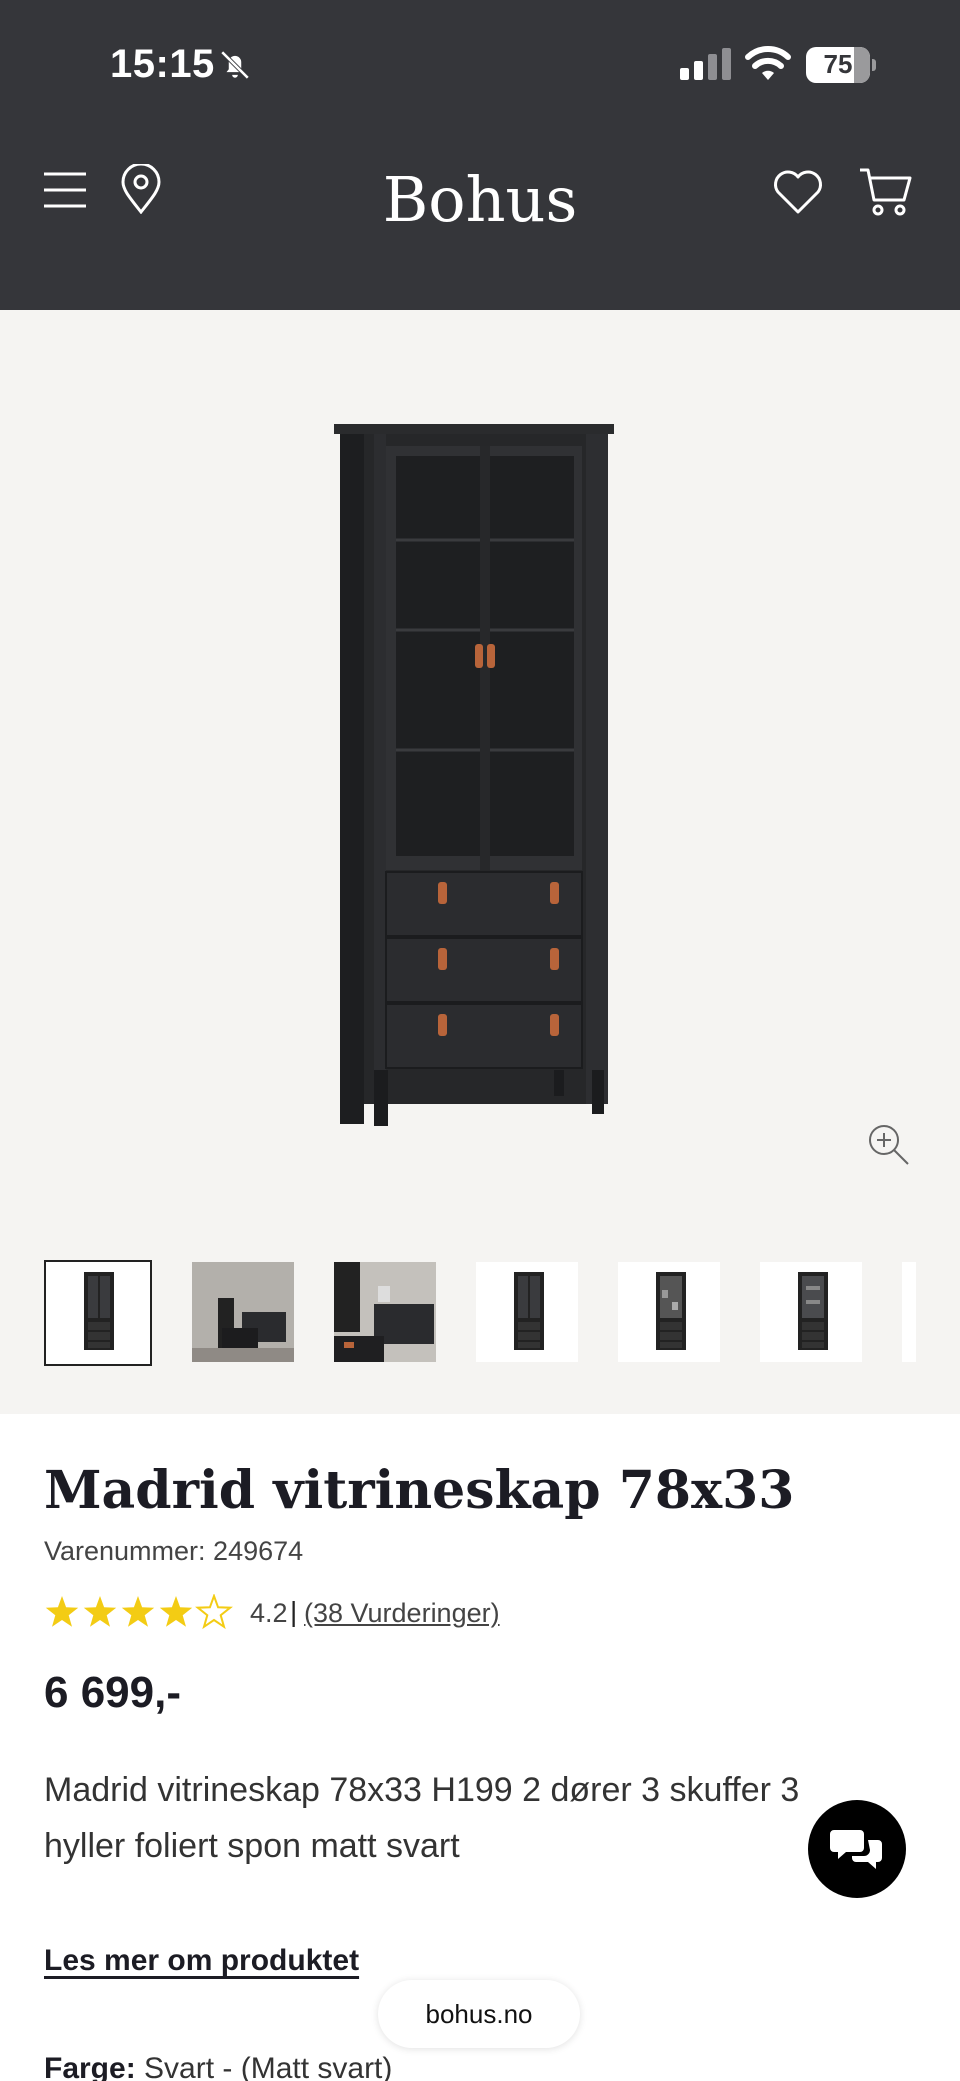 This screenshot has height=2081, width=960. What do you see at coordinates (269, 1613) in the screenshot?
I see `rating-score: 4.2` at bounding box center [269, 1613].